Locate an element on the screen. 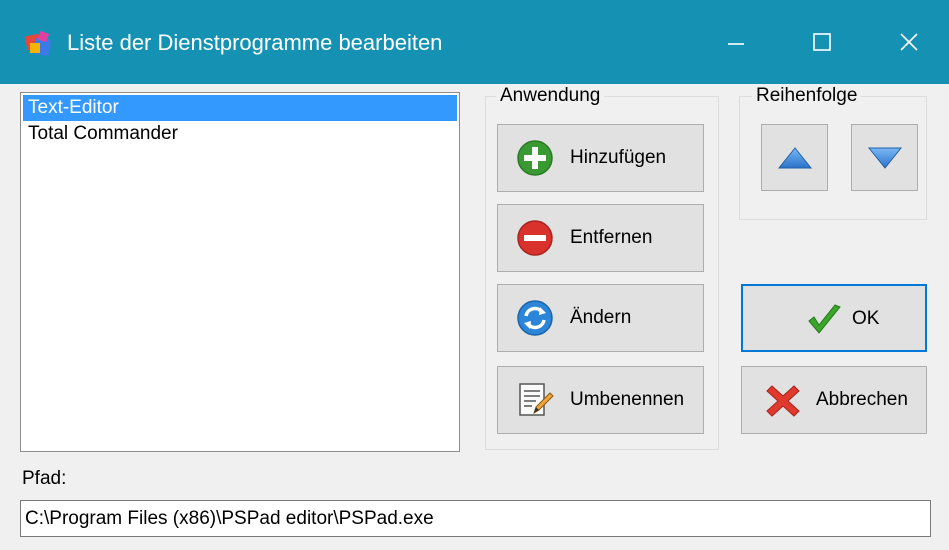  add-button: Hinzufügen is located at coordinates (600, 158).